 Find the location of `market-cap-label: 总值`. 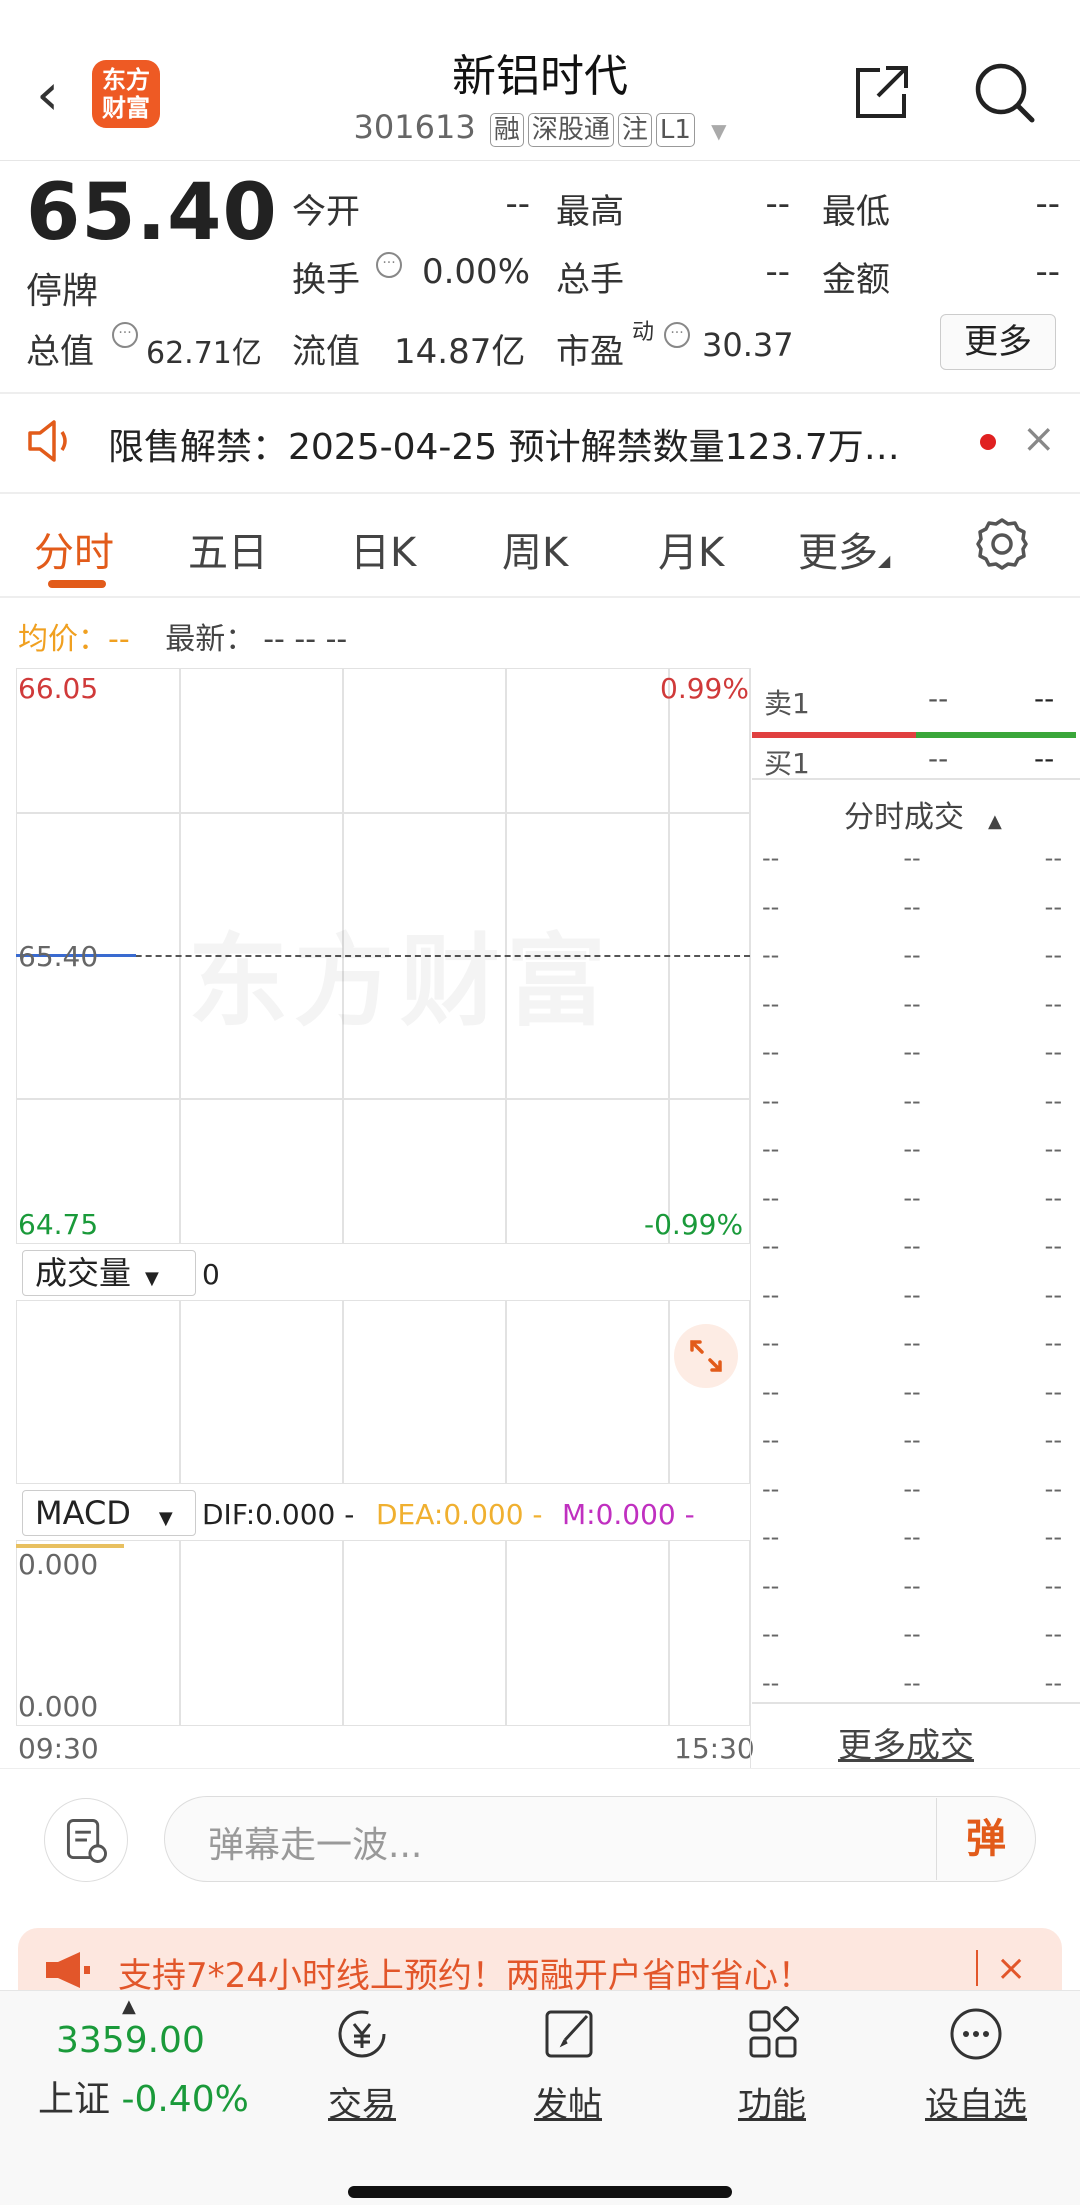

market-cap-label: 总值 is located at coordinates (60, 352).